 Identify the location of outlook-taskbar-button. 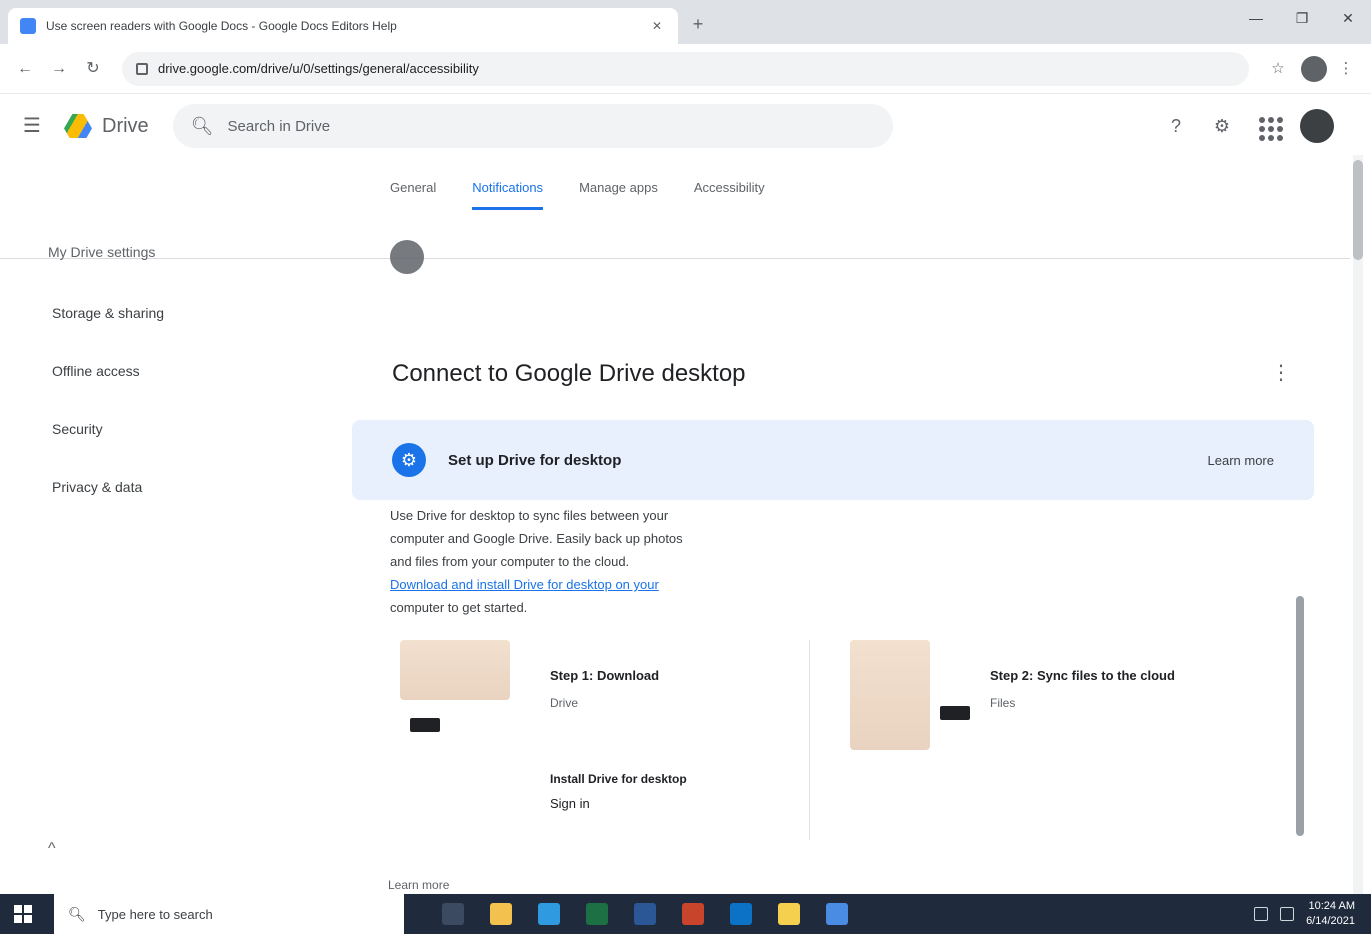
(741, 914).